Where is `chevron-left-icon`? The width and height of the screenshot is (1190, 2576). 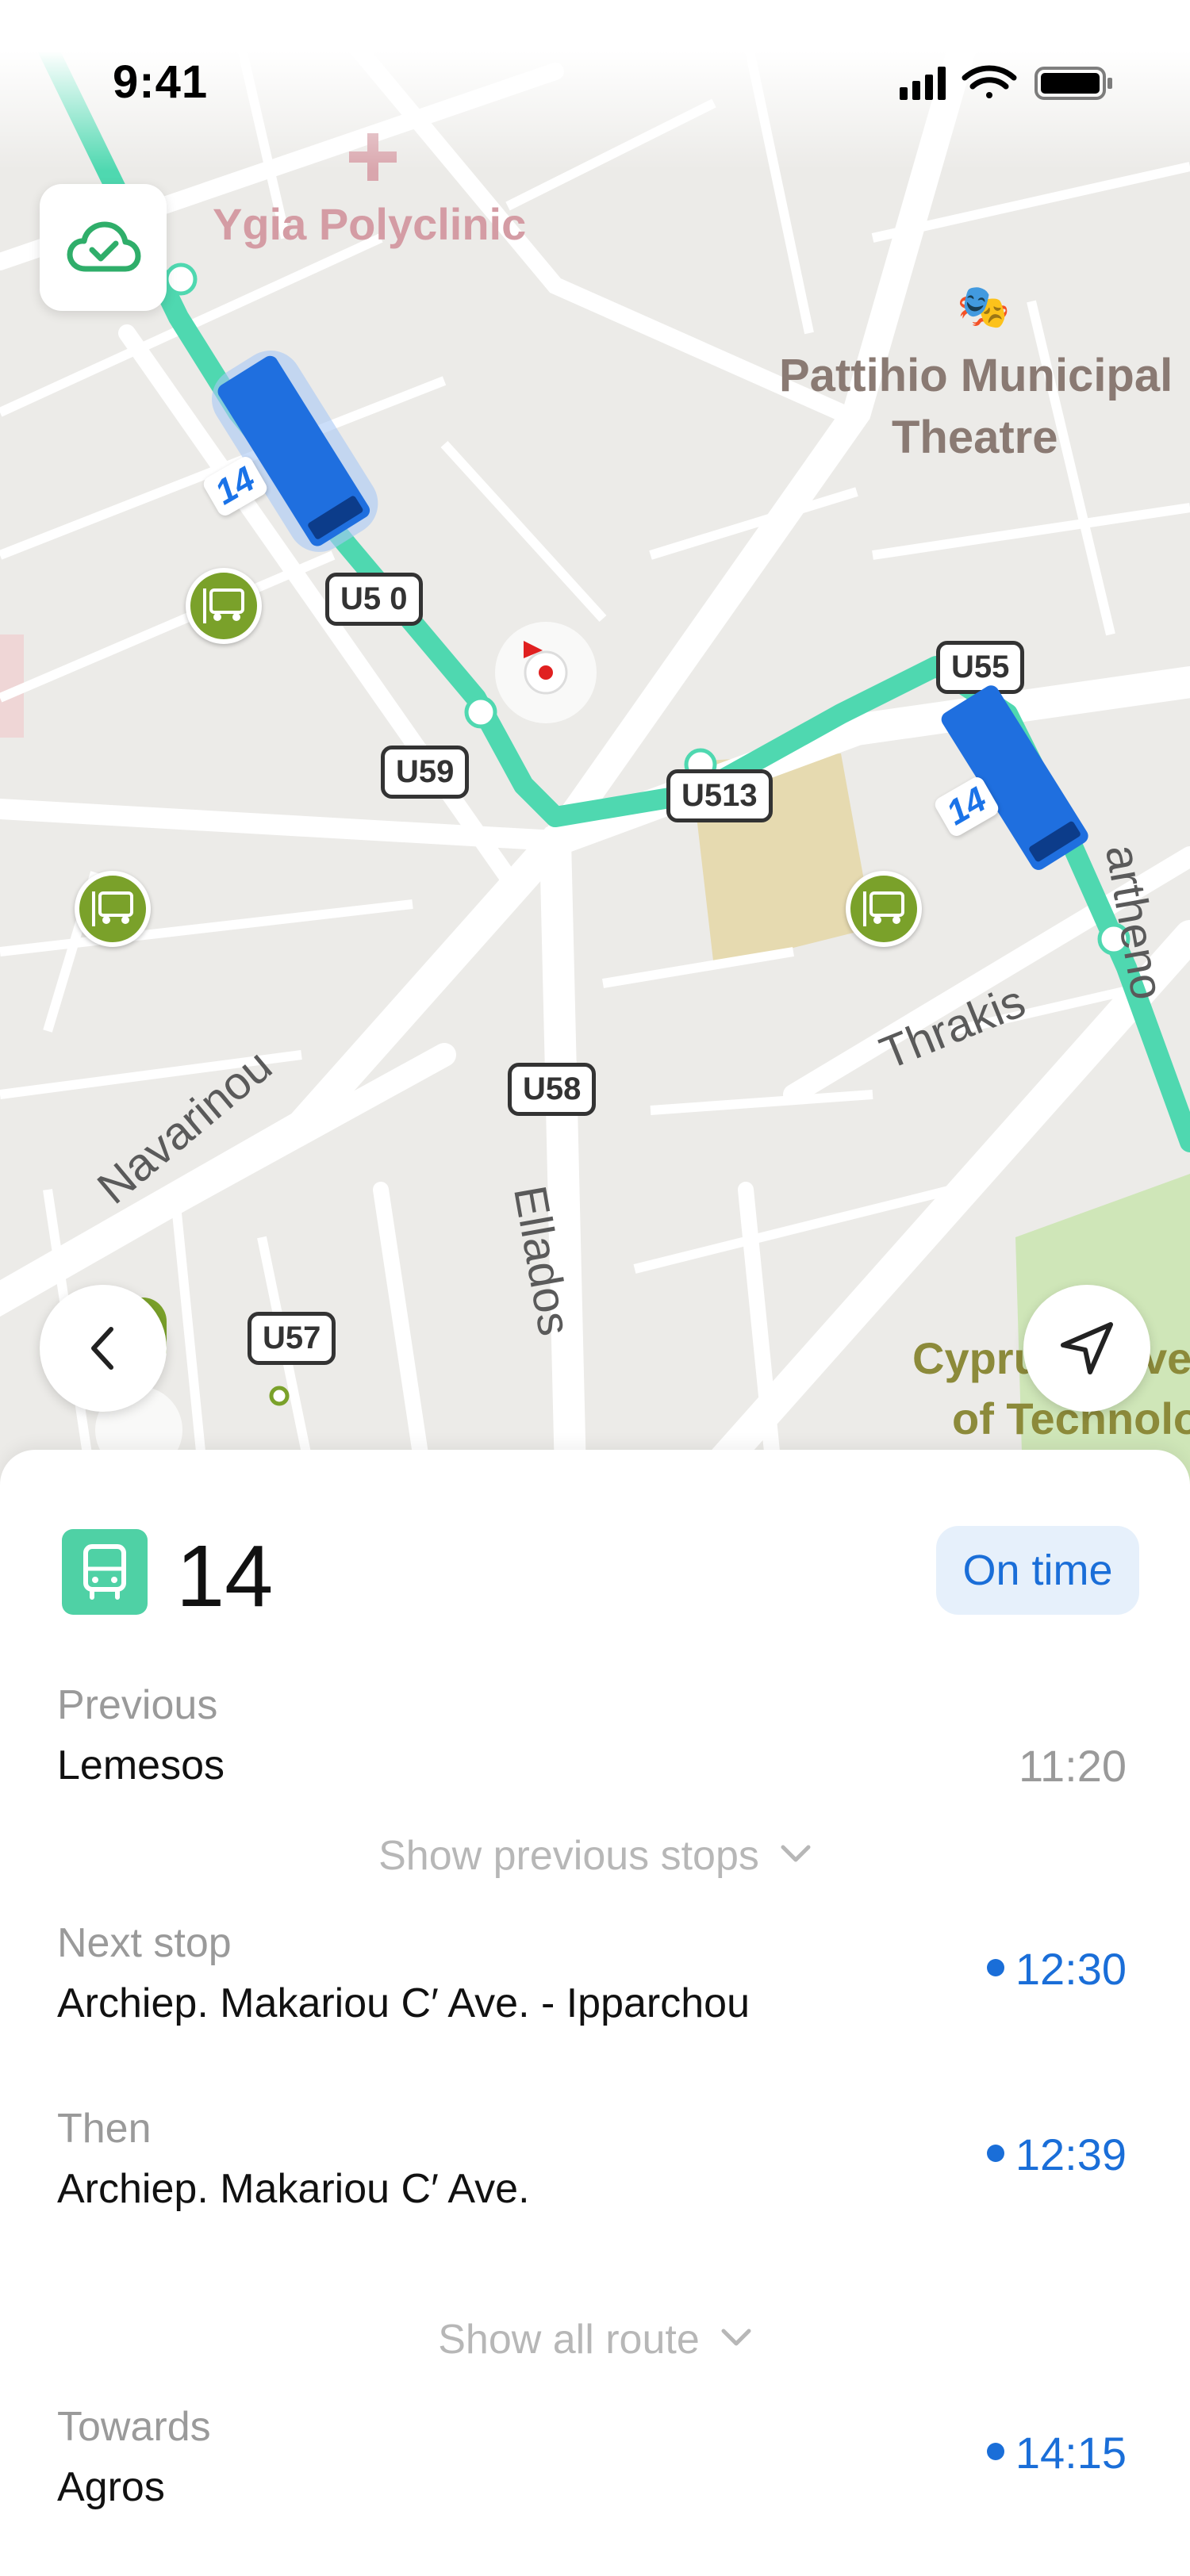
chevron-left-icon is located at coordinates (102, 1348).